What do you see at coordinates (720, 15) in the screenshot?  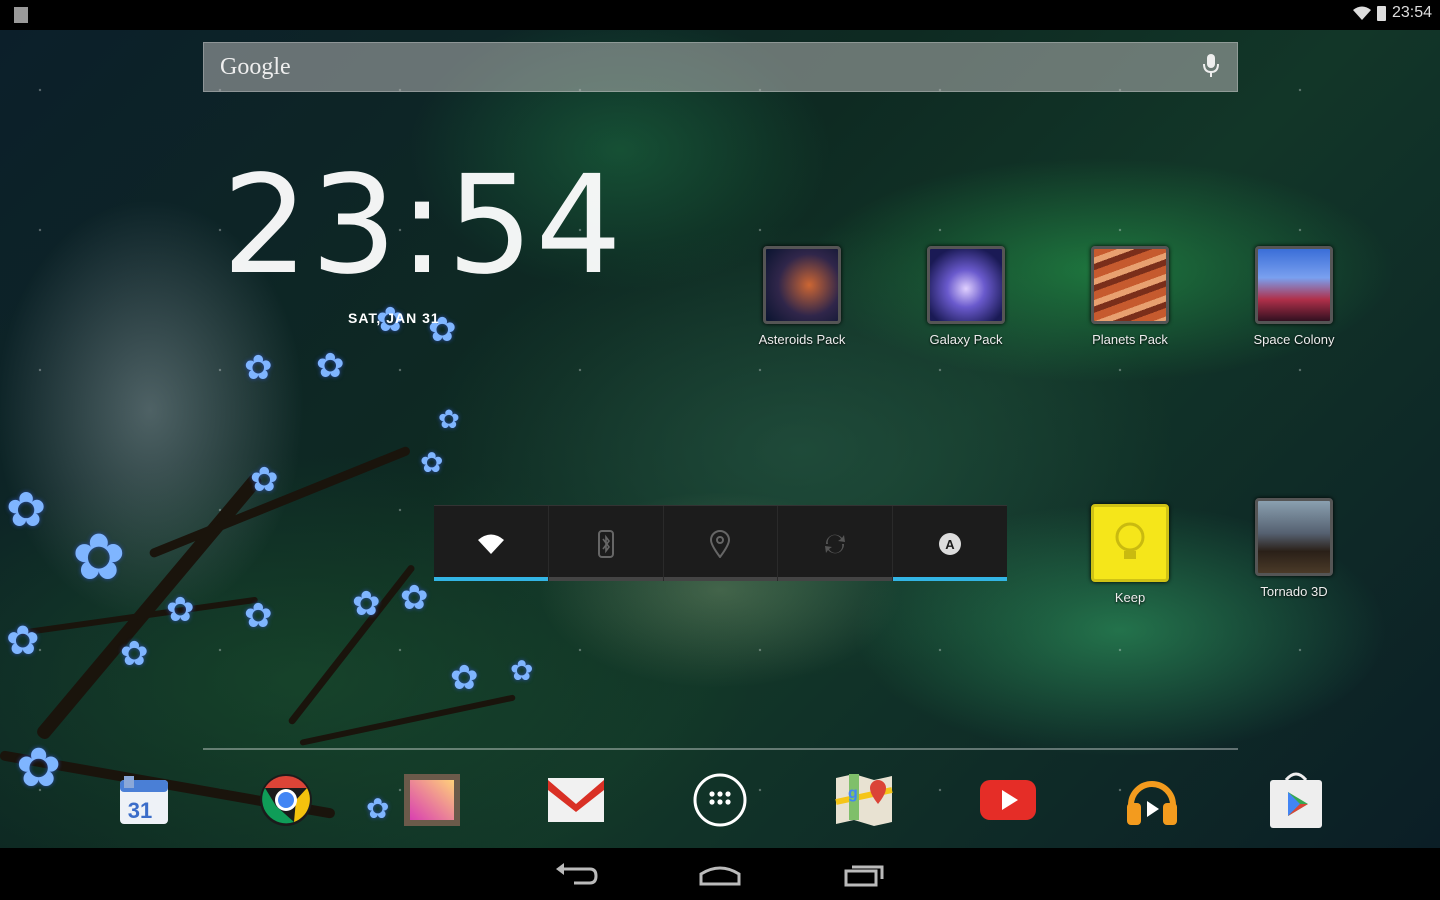 I see `status-bar: 23:54` at bounding box center [720, 15].